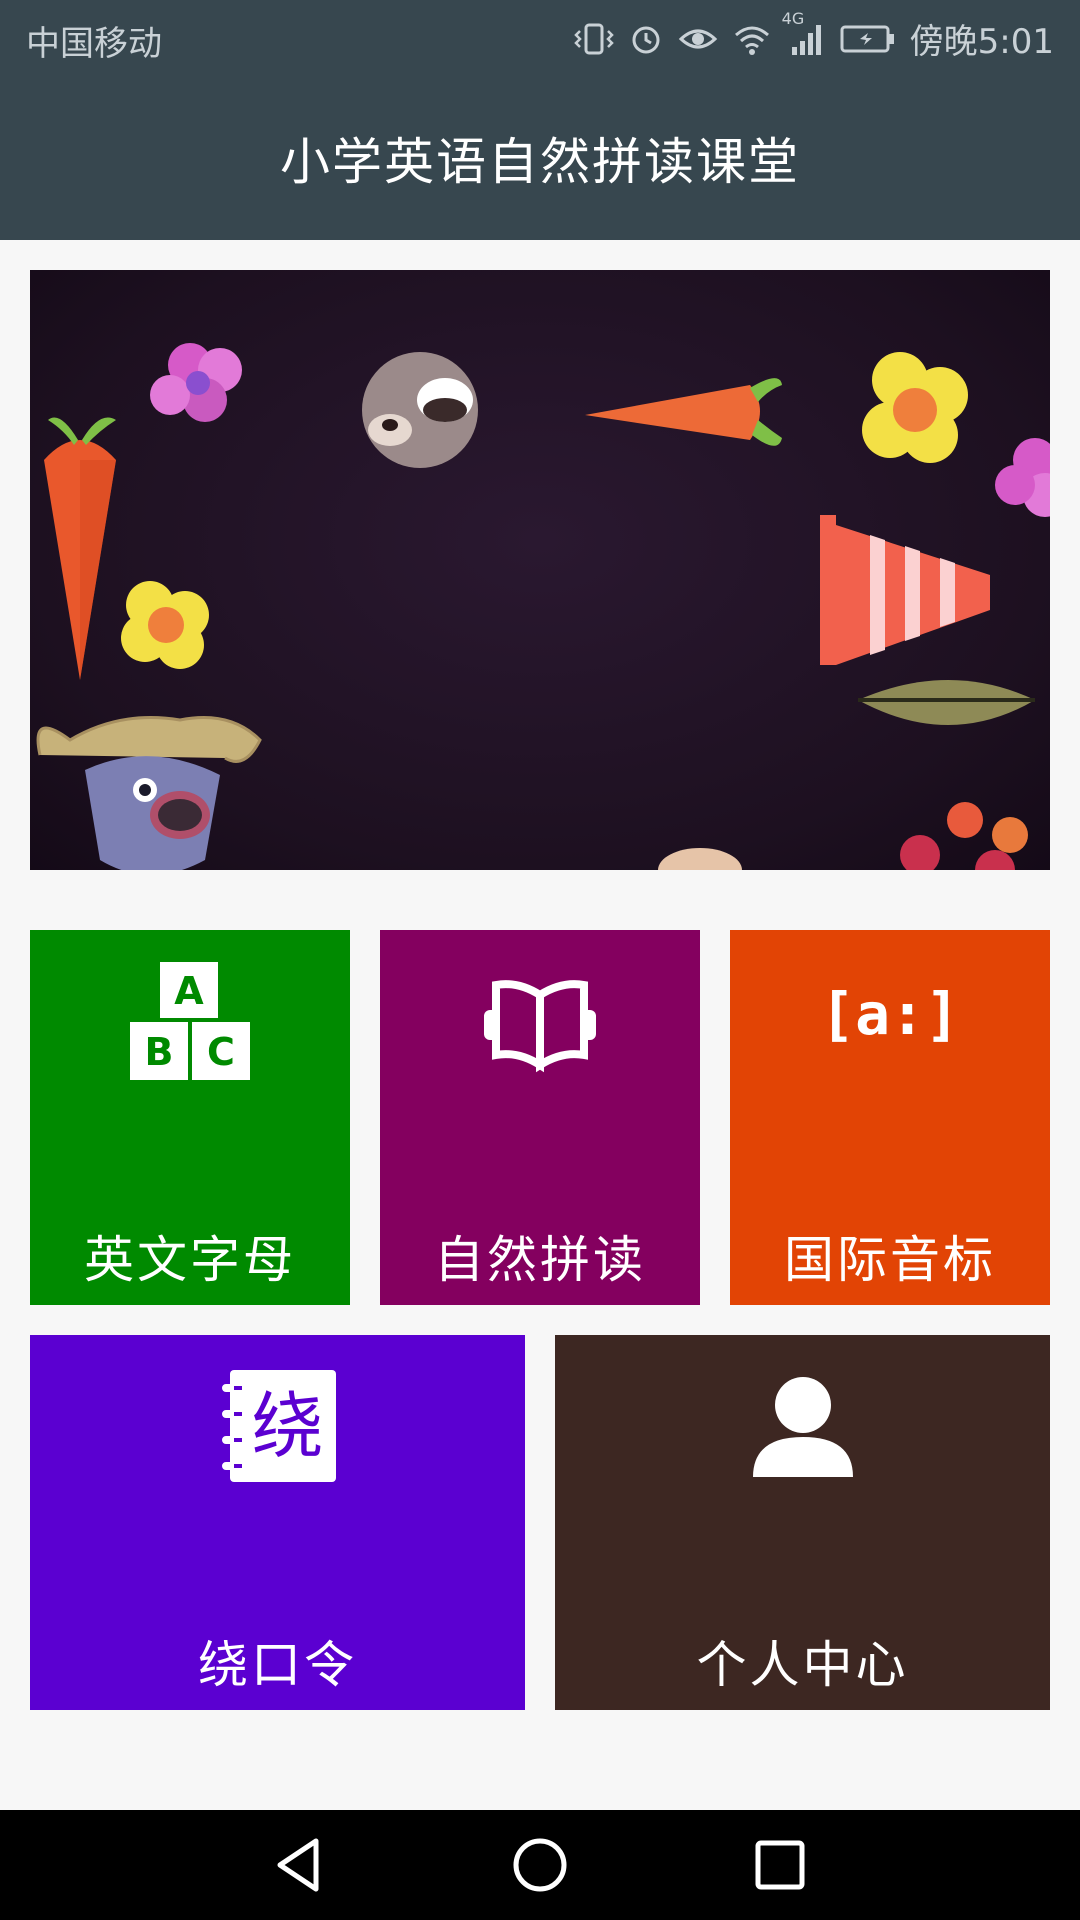 The image size is (1080, 1920). Describe the element at coordinates (802, 1665) in the screenshot. I see `tile-label: 个人中心` at that location.